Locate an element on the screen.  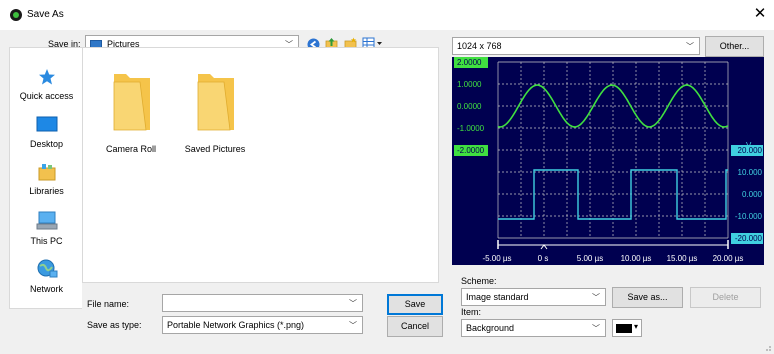
left-axis-label: 2.0000 is located at coordinates (469, 62).